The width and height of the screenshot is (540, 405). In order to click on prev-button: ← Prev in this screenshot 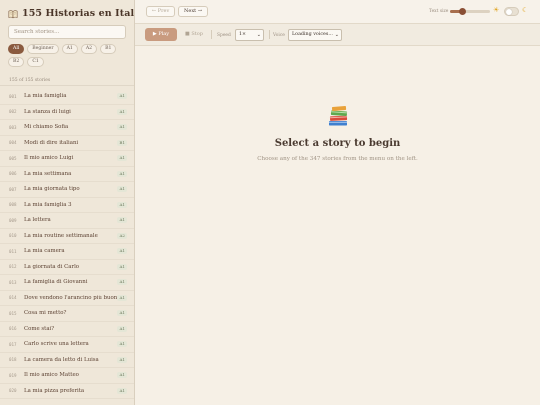, I will do `click(161, 11)`.